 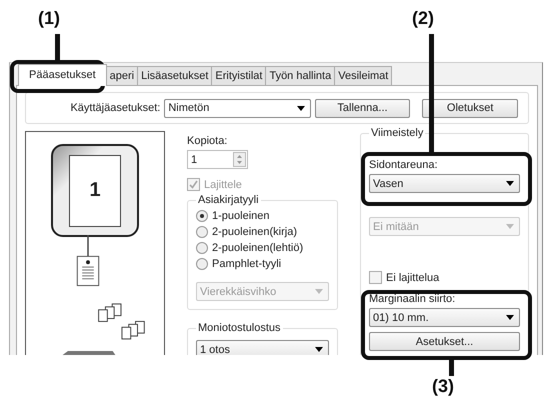 What do you see at coordinates (49, 18) in the screenshot?
I see `callout-label: (1)` at bounding box center [49, 18].